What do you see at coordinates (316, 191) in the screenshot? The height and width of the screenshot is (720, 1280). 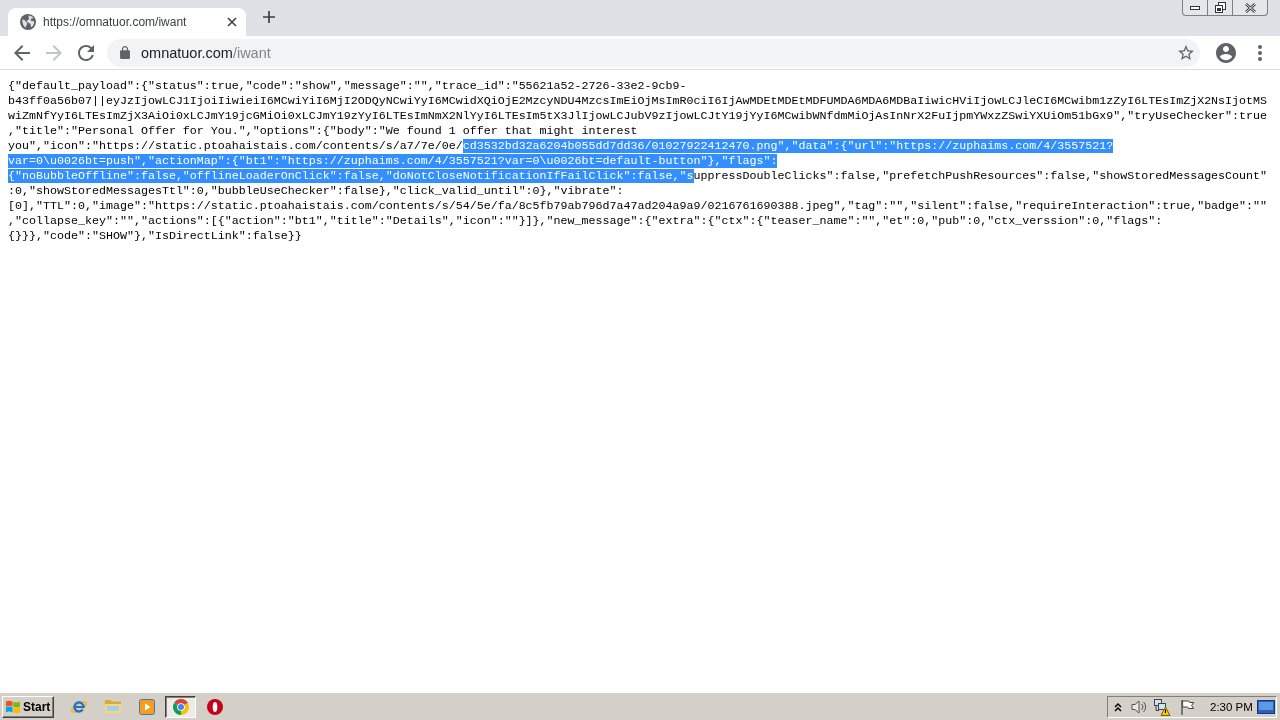 I see `json-text: :0,"showStoredMessagesTtl":0,"bubbleUseChecker":false},"click_valid_until":0},"vibrate":` at bounding box center [316, 191].